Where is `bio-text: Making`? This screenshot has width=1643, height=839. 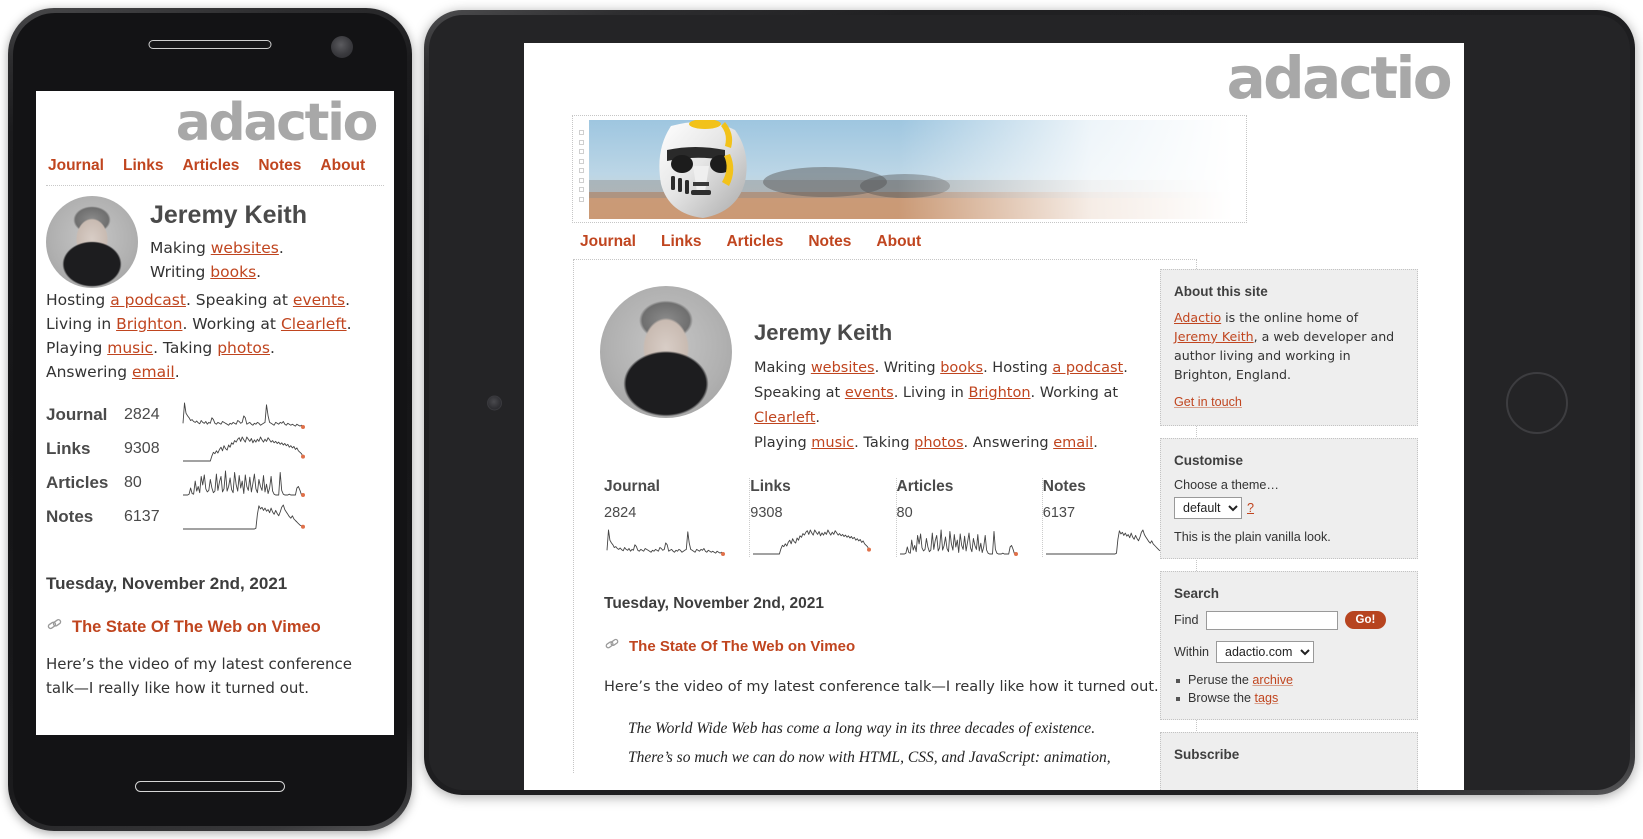 bio-text: Making is located at coordinates (782, 368).